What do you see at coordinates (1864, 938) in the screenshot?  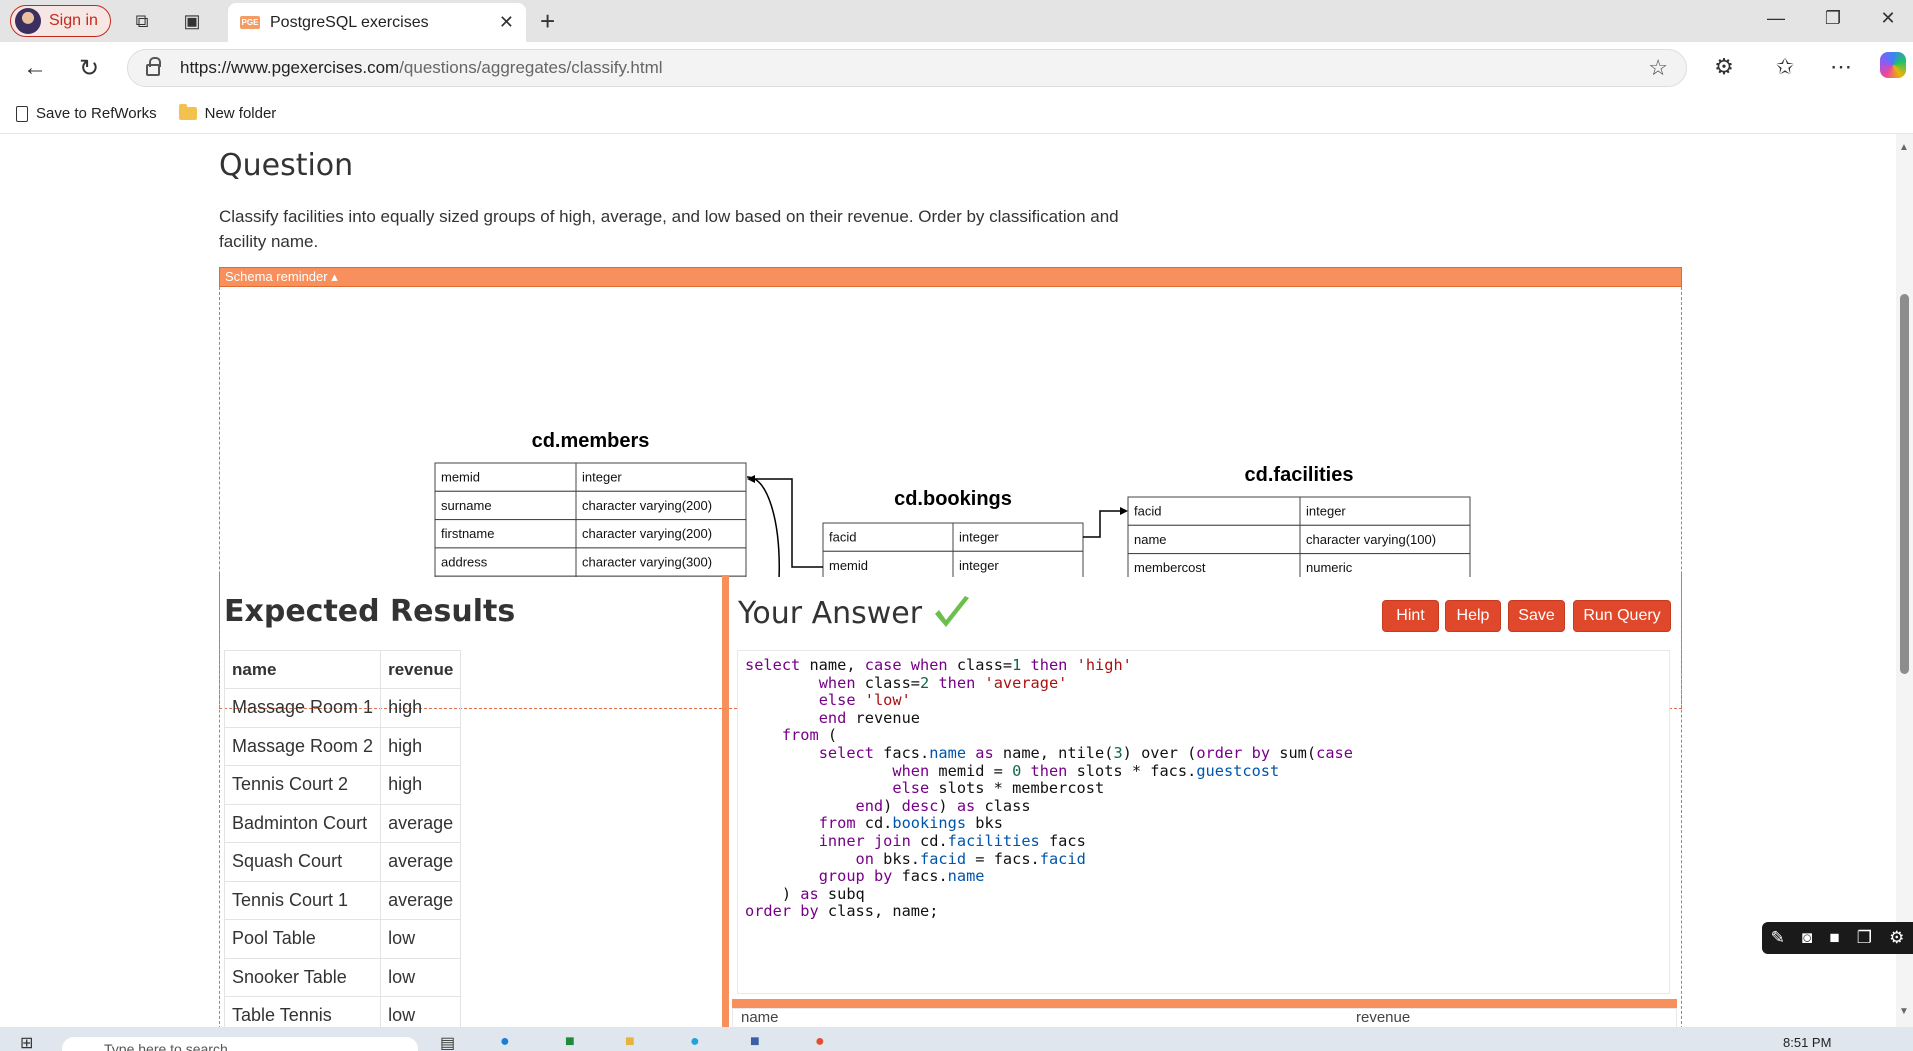 I see `windows-icon: ❐` at bounding box center [1864, 938].